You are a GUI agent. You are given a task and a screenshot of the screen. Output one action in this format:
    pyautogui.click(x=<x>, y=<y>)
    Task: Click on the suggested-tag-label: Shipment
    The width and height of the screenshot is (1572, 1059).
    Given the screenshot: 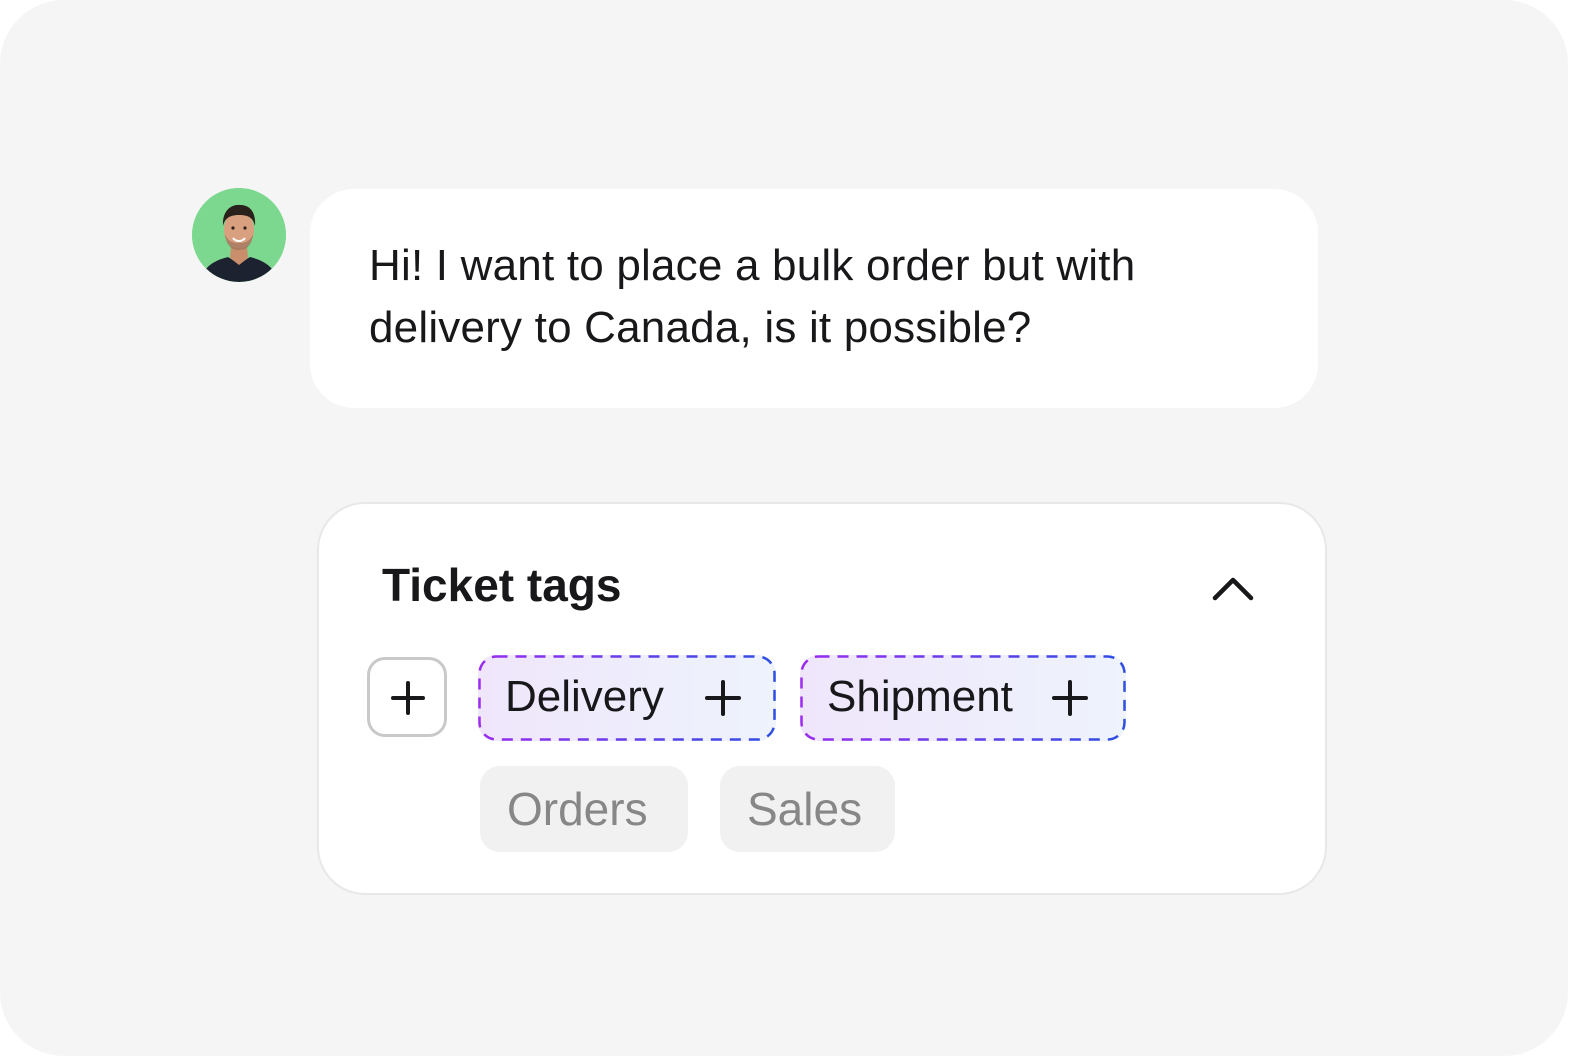 What is the action you would take?
    pyautogui.click(x=920, y=696)
    